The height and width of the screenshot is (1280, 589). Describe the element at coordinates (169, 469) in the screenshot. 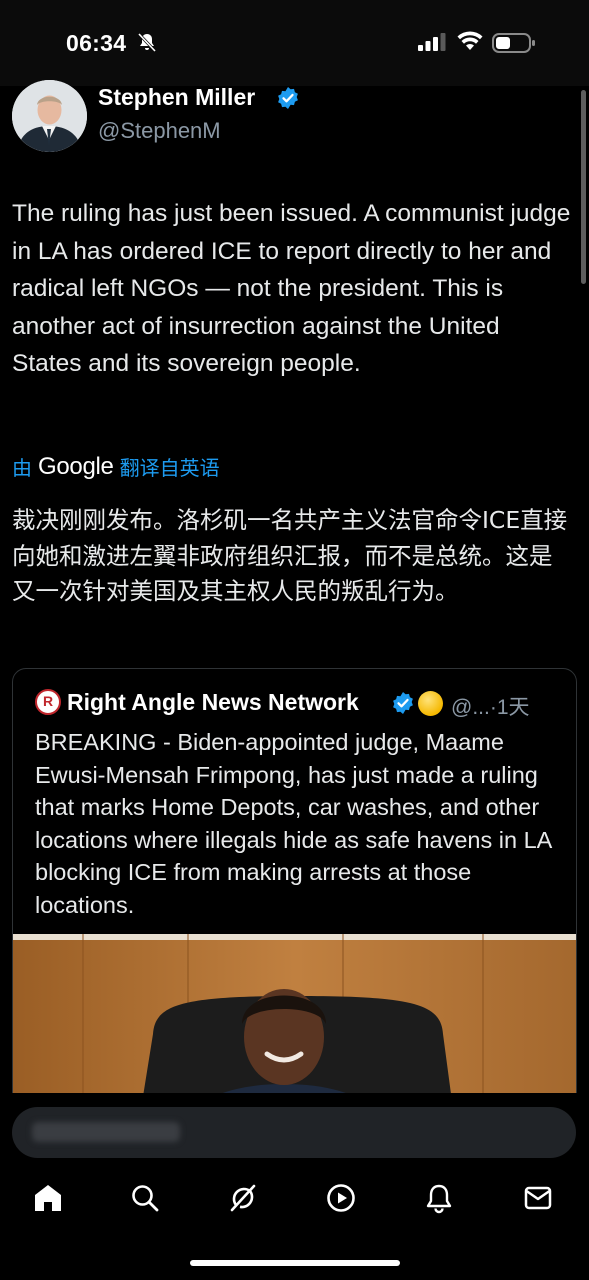

I see `translation-suffix: 翻译自英语` at that location.